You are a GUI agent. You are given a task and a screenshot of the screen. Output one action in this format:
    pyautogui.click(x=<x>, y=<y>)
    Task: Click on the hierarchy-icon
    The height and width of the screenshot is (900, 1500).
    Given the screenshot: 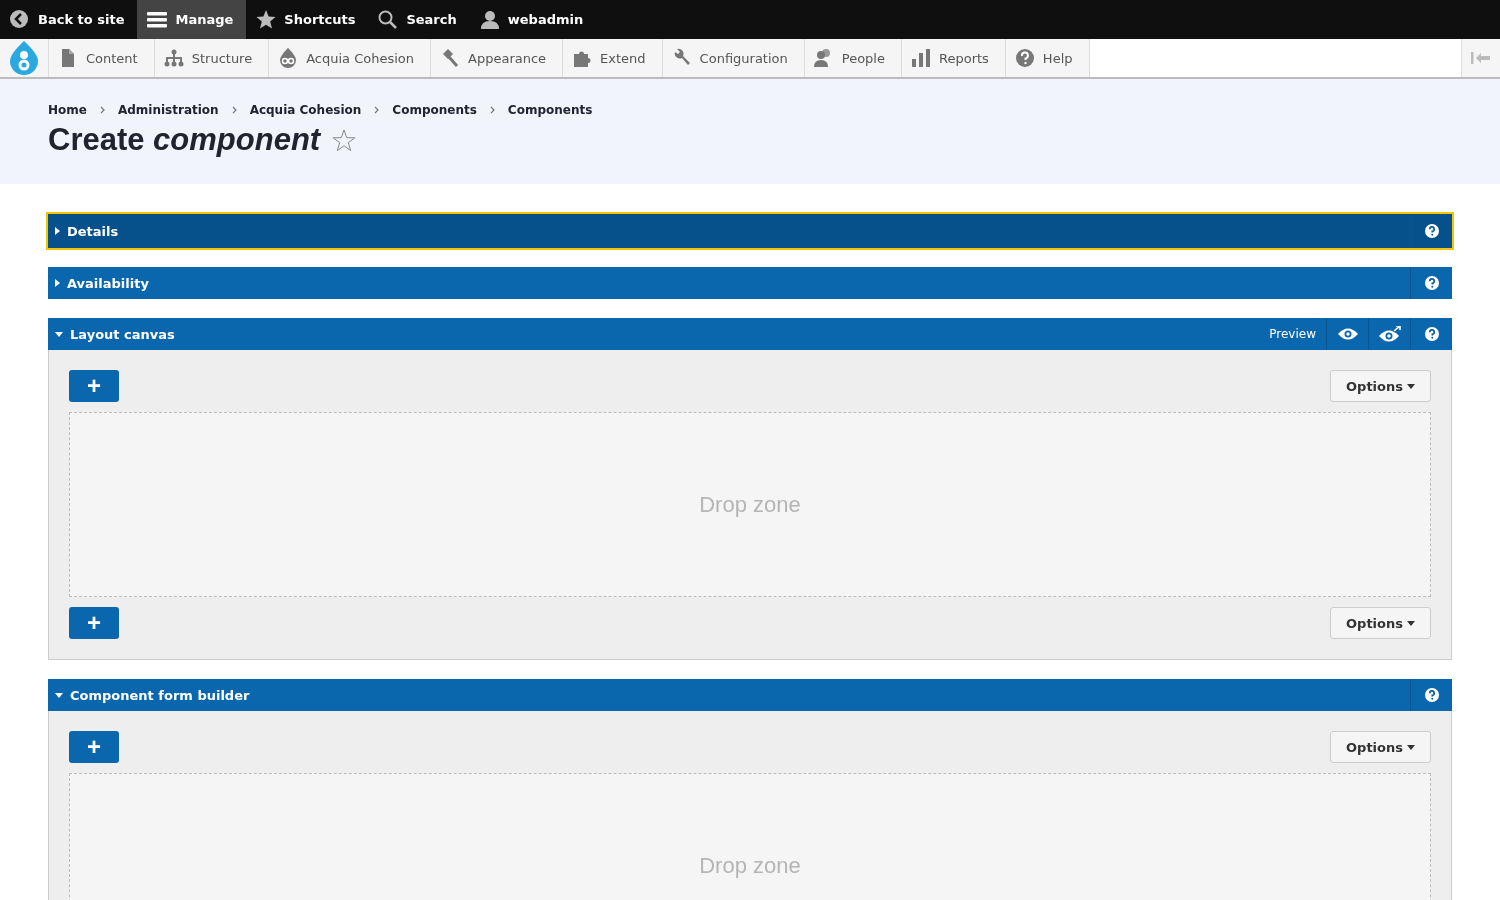 What is the action you would take?
    pyautogui.click(x=173, y=58)
    